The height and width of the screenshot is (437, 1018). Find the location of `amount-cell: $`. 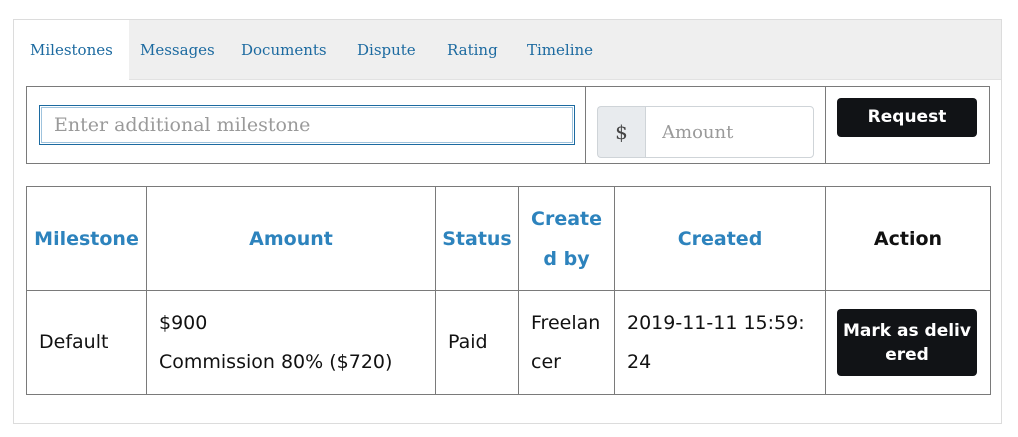

amount-cell: $ is located at coordinates (705, 125).